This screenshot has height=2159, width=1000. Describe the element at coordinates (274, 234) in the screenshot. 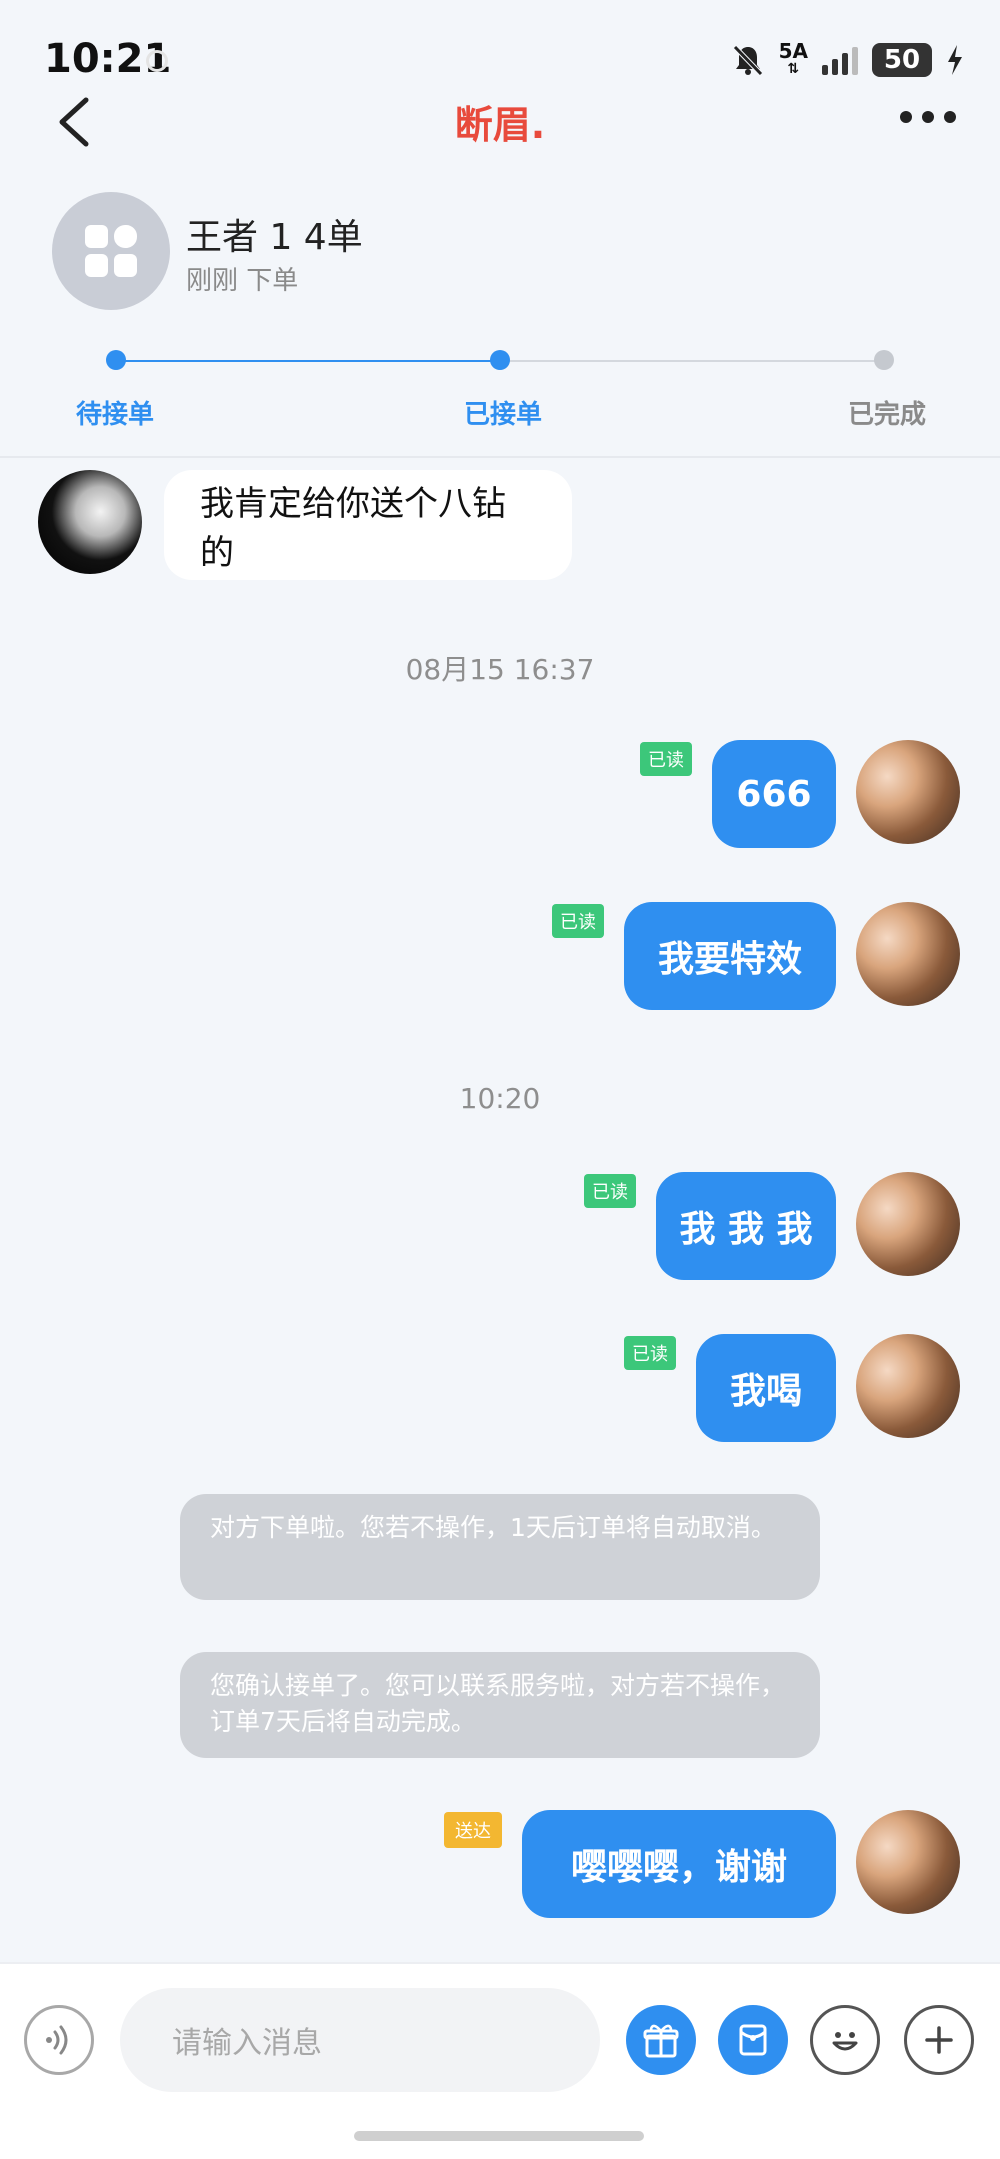

I see `order-name: 王者 1 4单` at that location.